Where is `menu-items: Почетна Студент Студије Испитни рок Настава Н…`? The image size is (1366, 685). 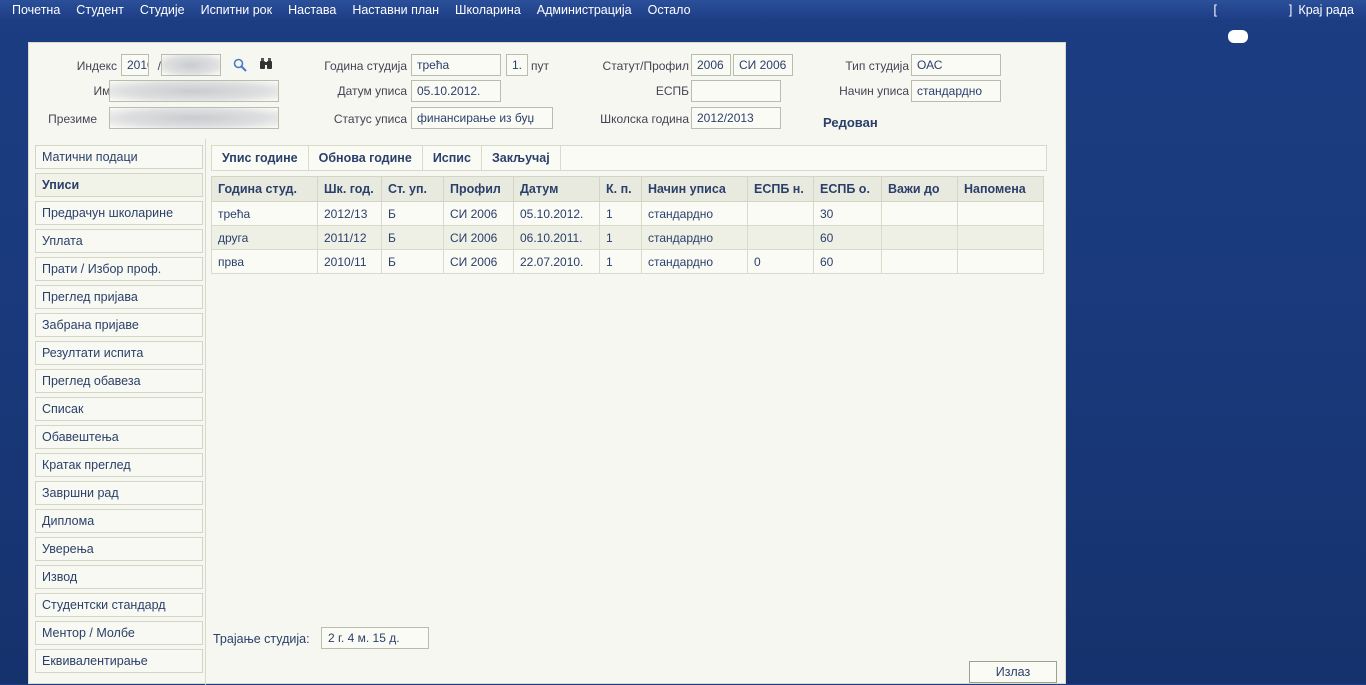 menu-items: Почетна Студент Студије Испитни рок Настава Н… is located at coordinates (359, 10).